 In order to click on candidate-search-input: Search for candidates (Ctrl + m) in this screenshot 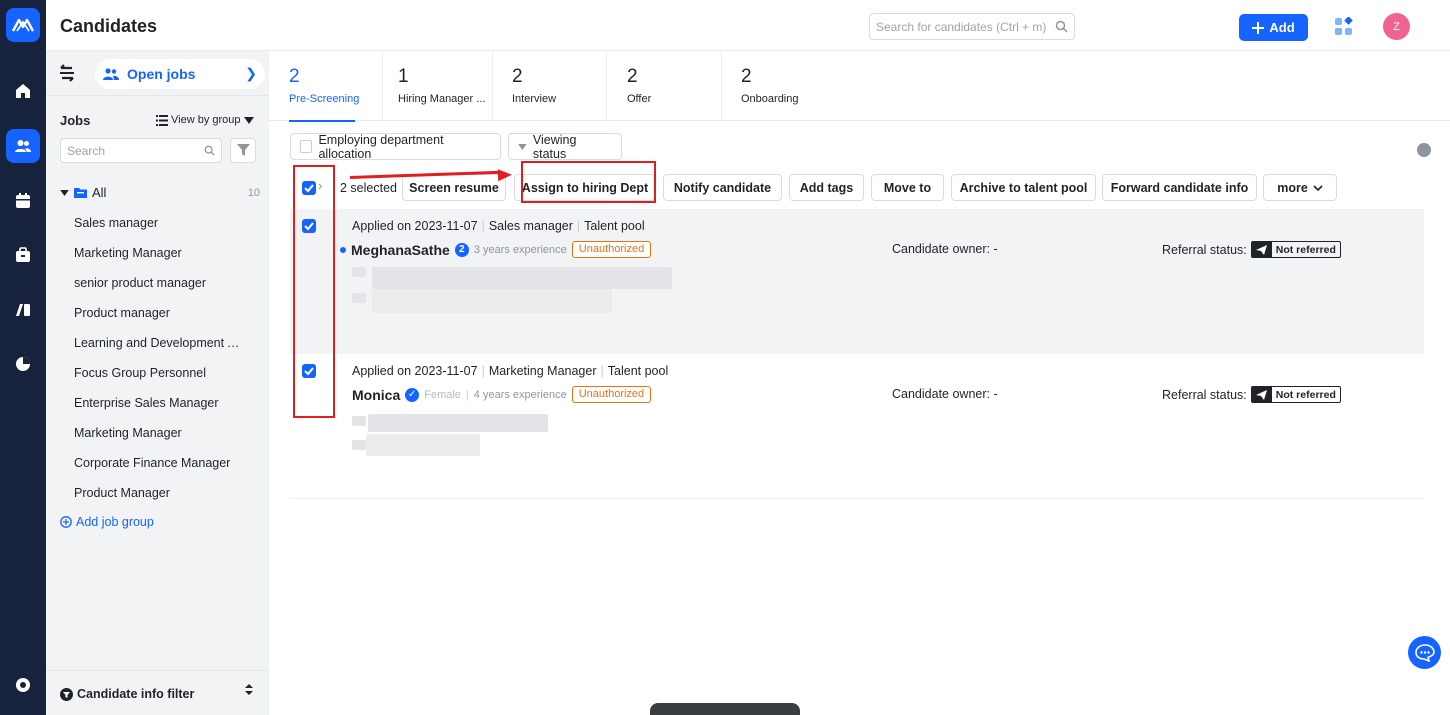, I will do `click(972, 26)`.